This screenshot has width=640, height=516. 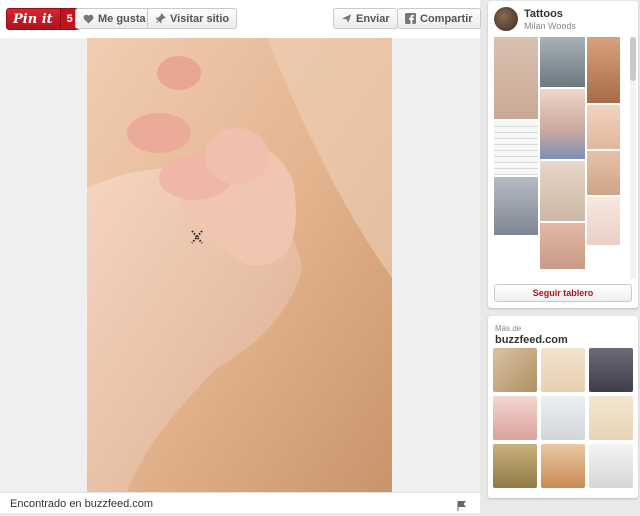 I want to click on board-owner-avatar, so click(x=506, y=19).